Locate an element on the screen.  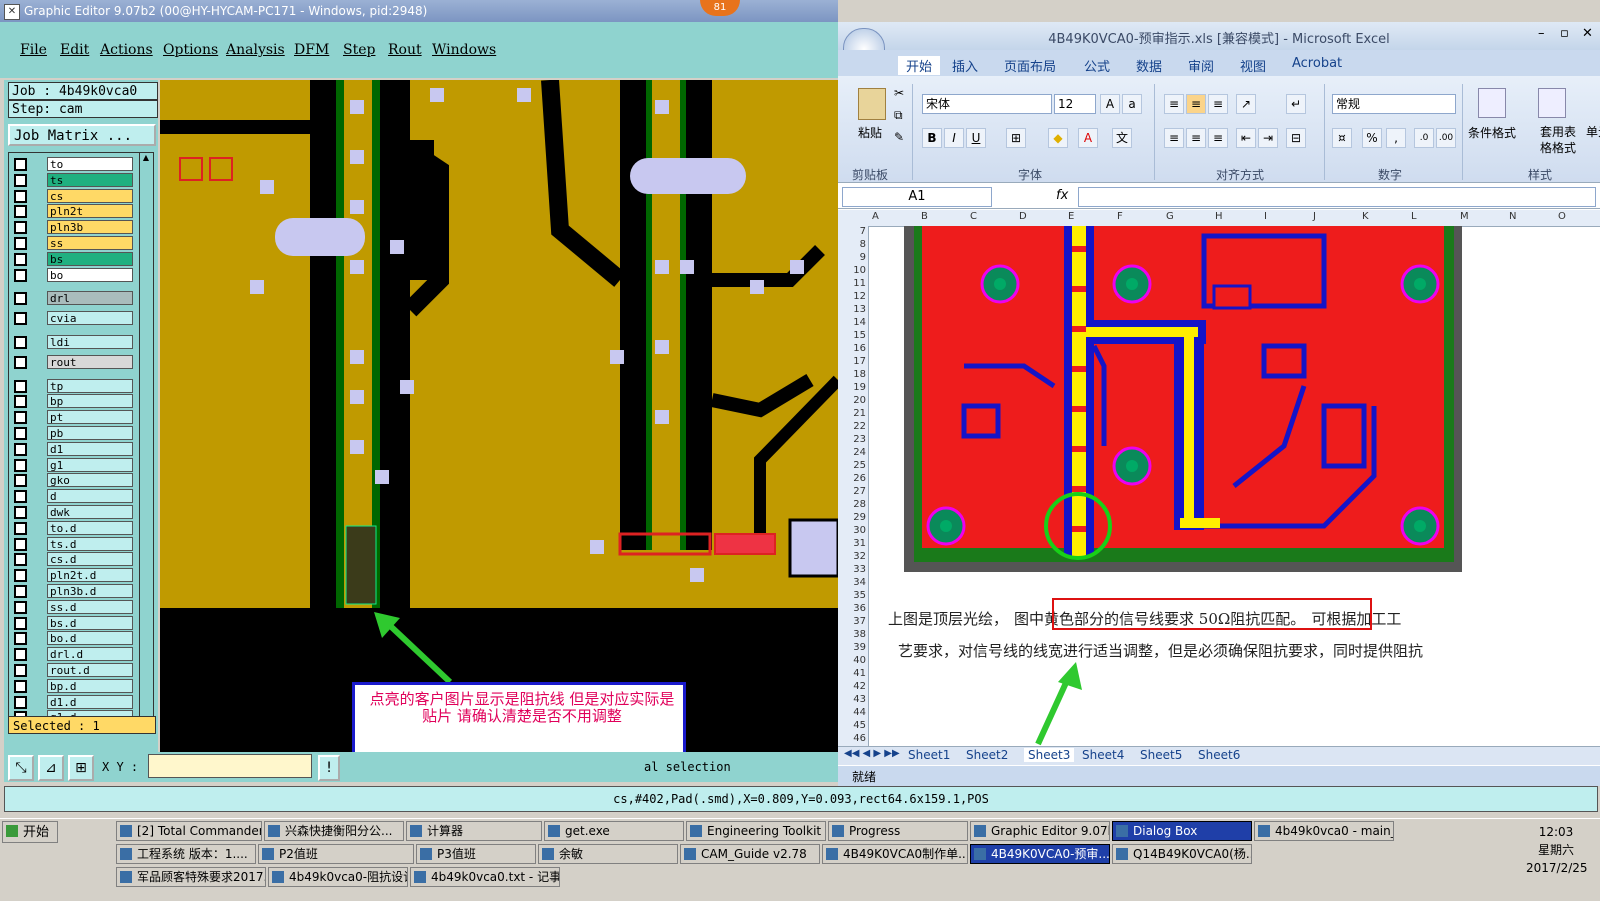
row-header: 11 is located at coordinates (852, 283).